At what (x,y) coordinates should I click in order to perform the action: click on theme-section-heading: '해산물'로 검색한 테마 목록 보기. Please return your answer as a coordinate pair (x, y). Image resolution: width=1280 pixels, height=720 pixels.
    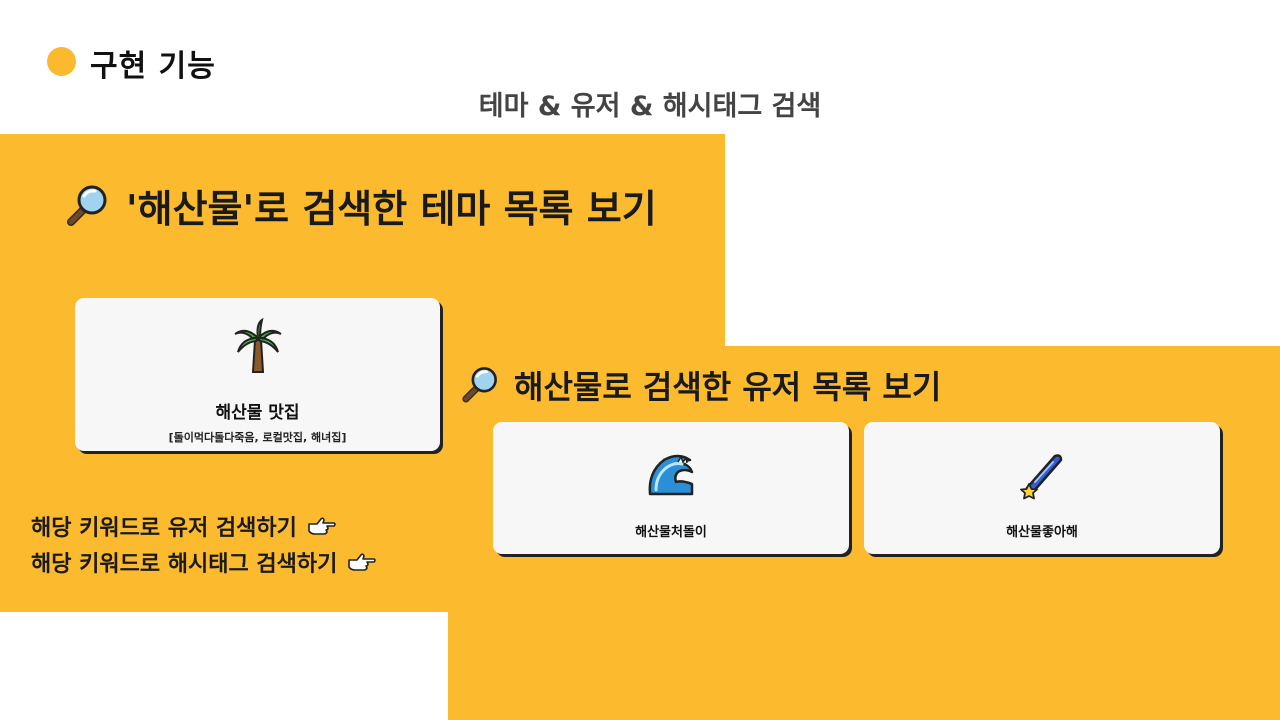
    Looking at the image, I should click on (359, 205).